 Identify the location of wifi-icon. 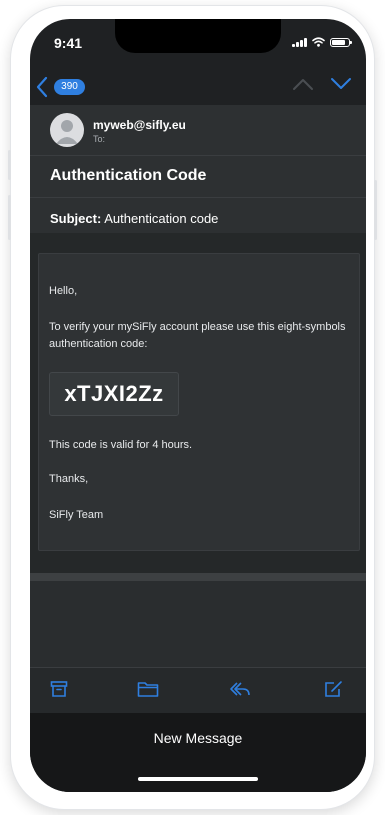
(318, 42).